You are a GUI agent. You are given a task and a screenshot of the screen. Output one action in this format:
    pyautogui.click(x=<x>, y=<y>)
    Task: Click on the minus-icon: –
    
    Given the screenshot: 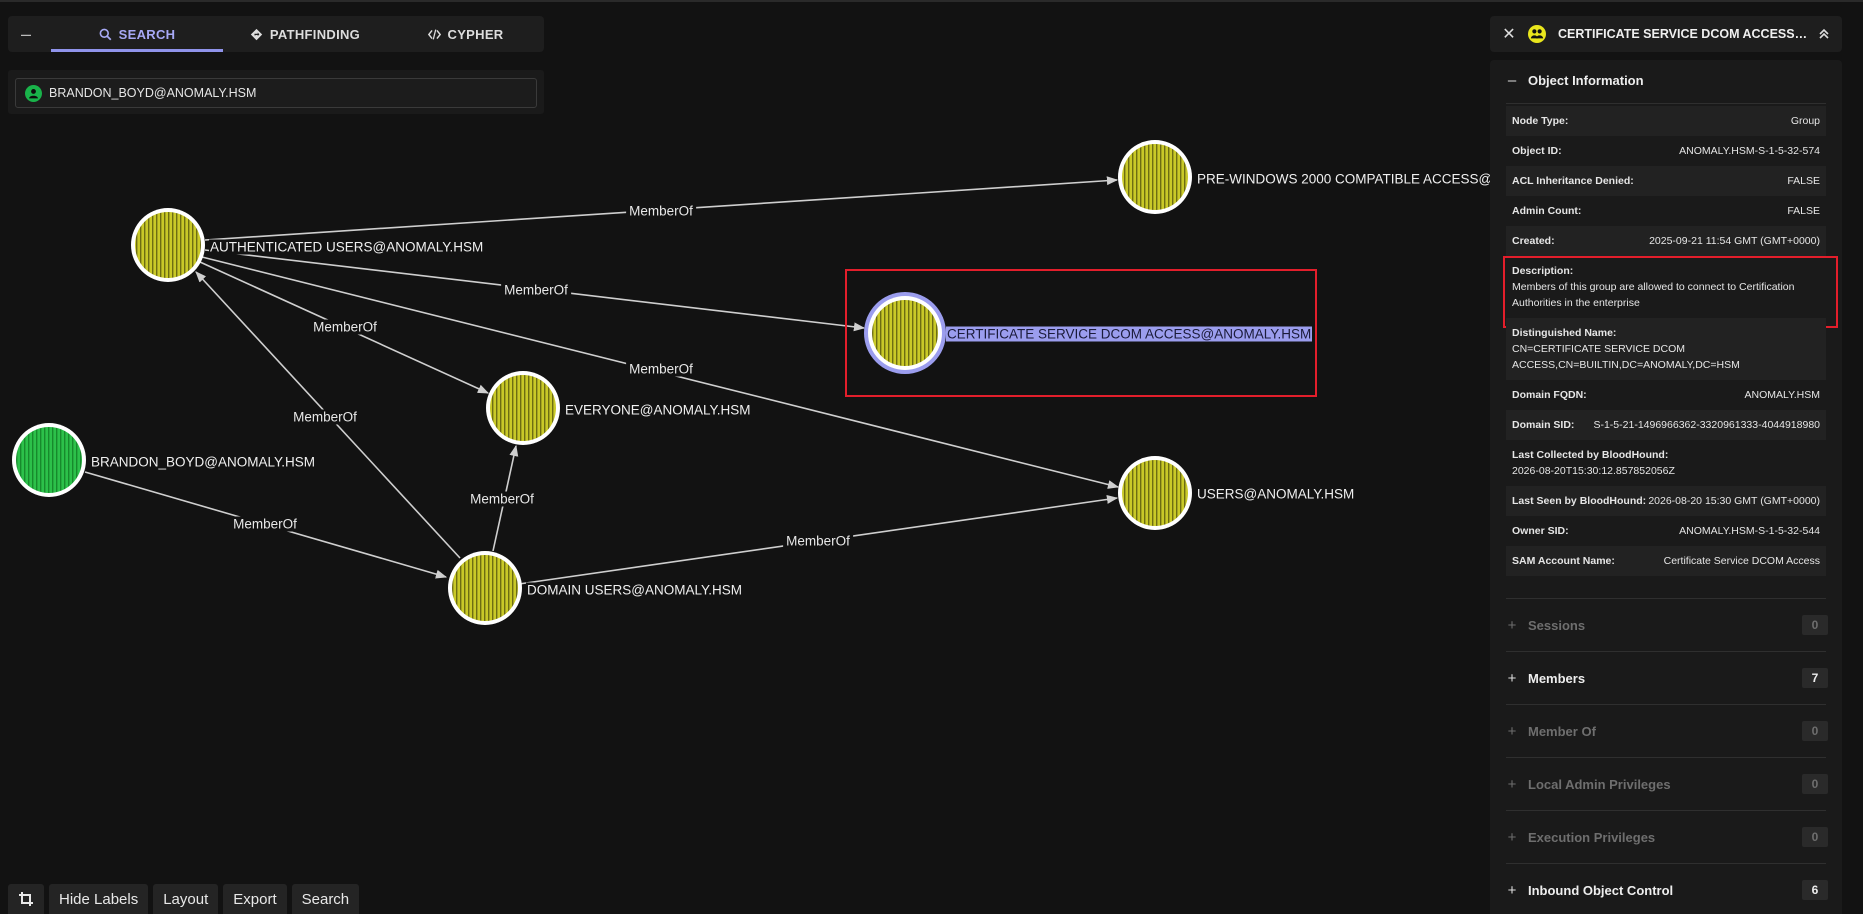 What is the action you would take?
    pyautogui.click(x=1512, y=80)
    